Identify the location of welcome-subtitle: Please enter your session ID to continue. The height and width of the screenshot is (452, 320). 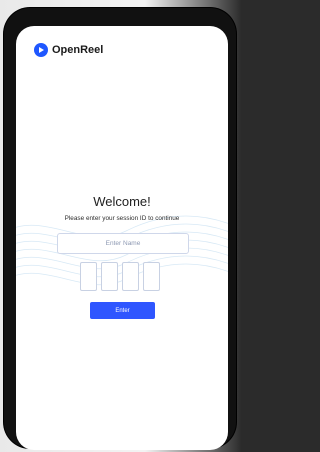
(122, 218).